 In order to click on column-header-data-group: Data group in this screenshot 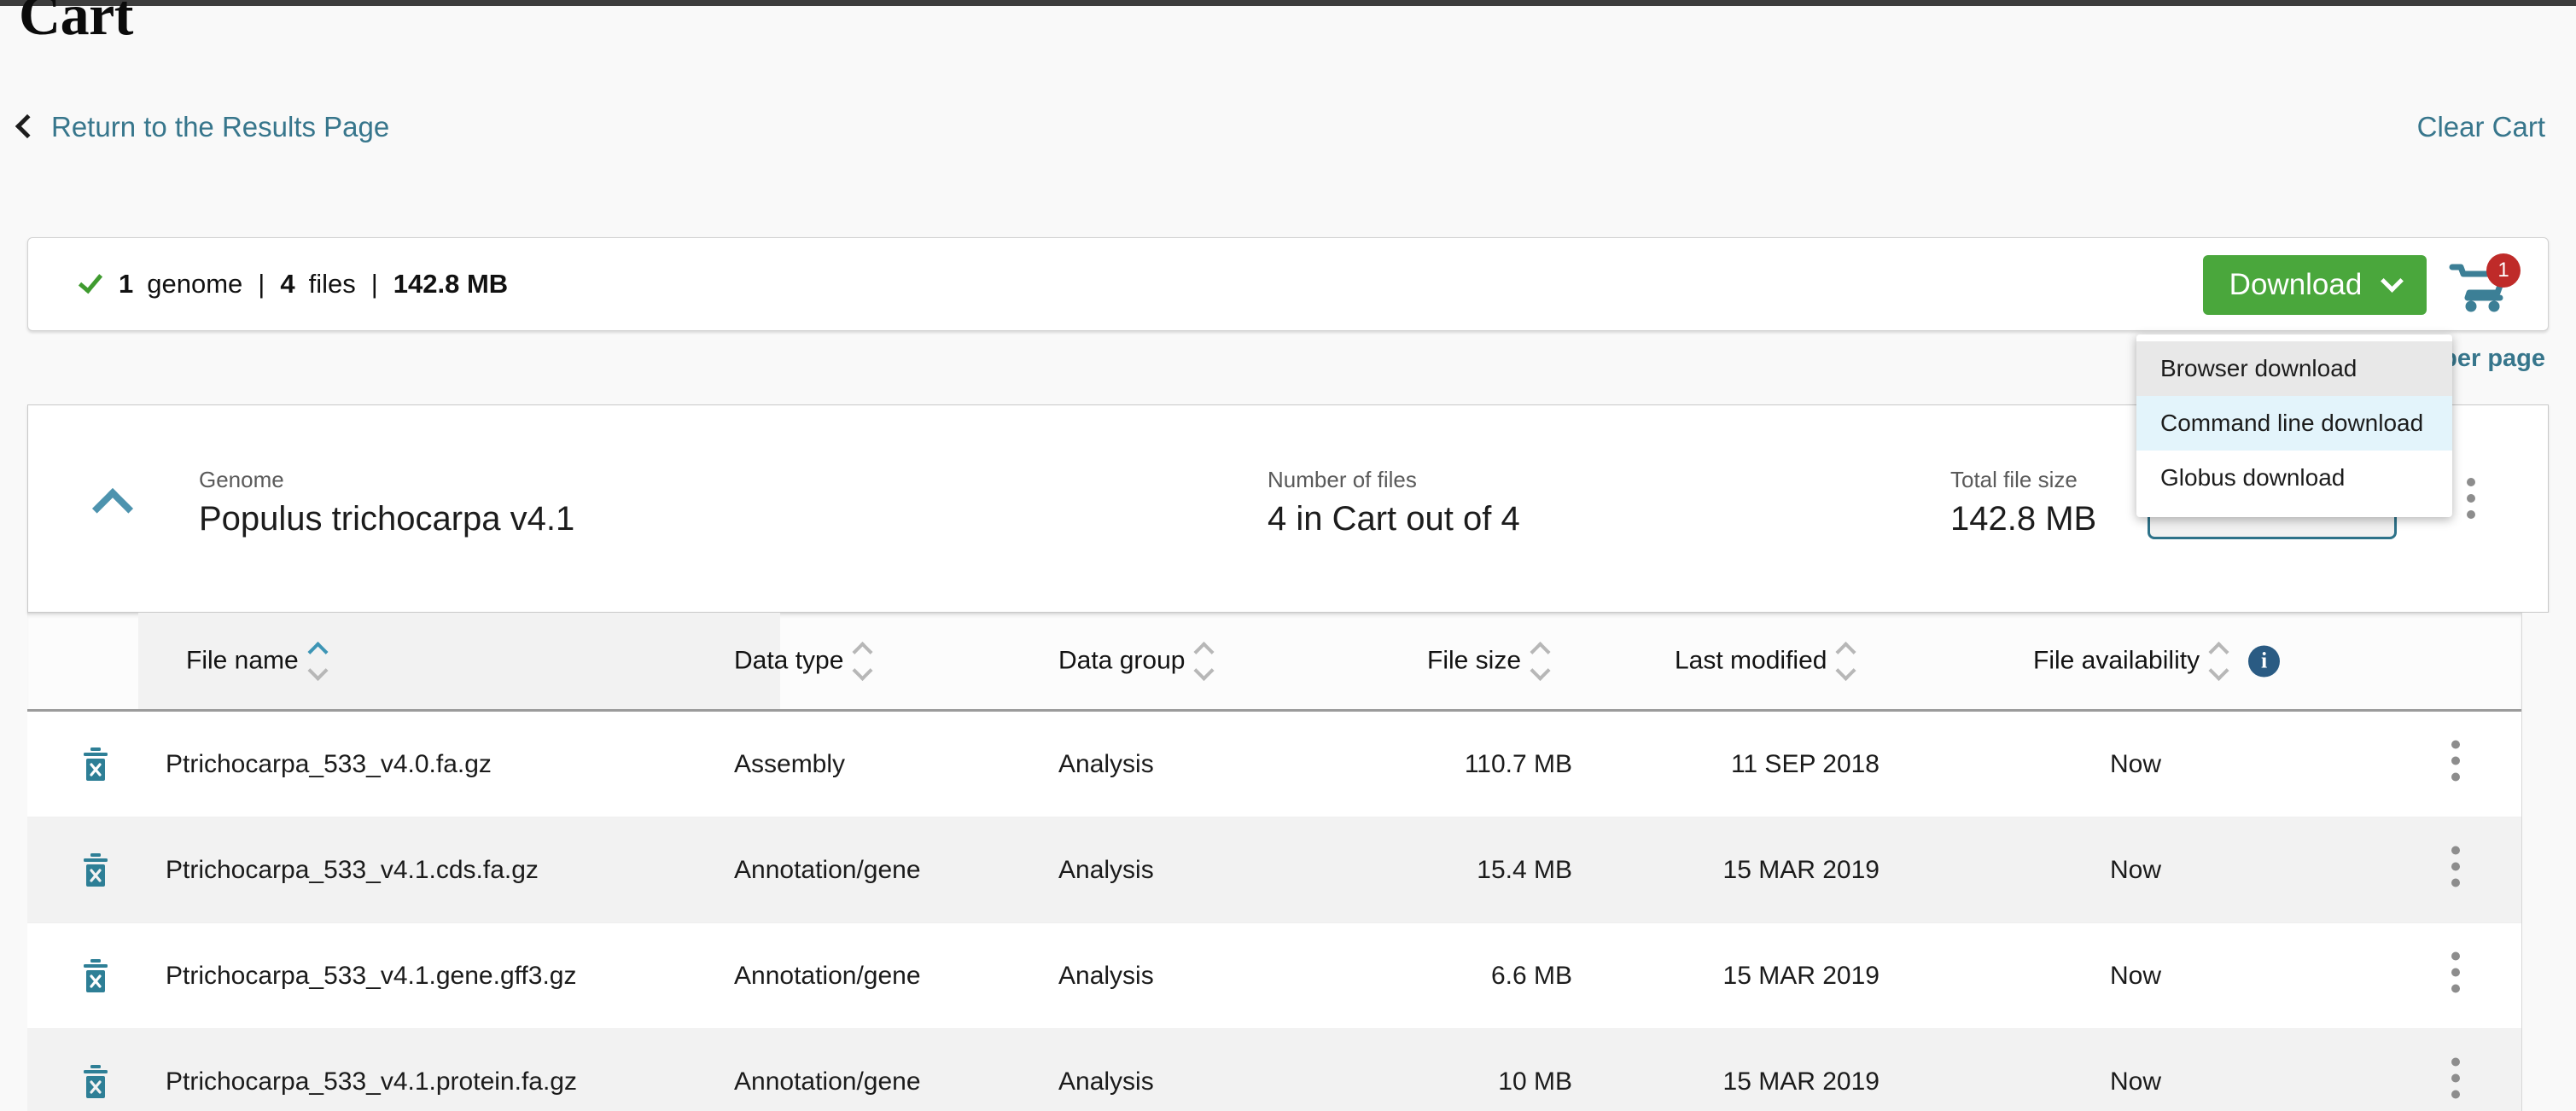, I will do `click(1136, 661)`.